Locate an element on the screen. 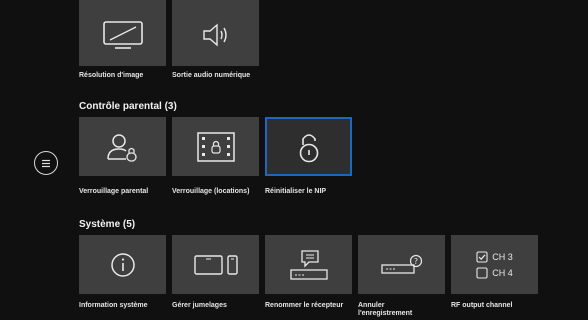  tile-system-info is located at coordinates (122, 264).